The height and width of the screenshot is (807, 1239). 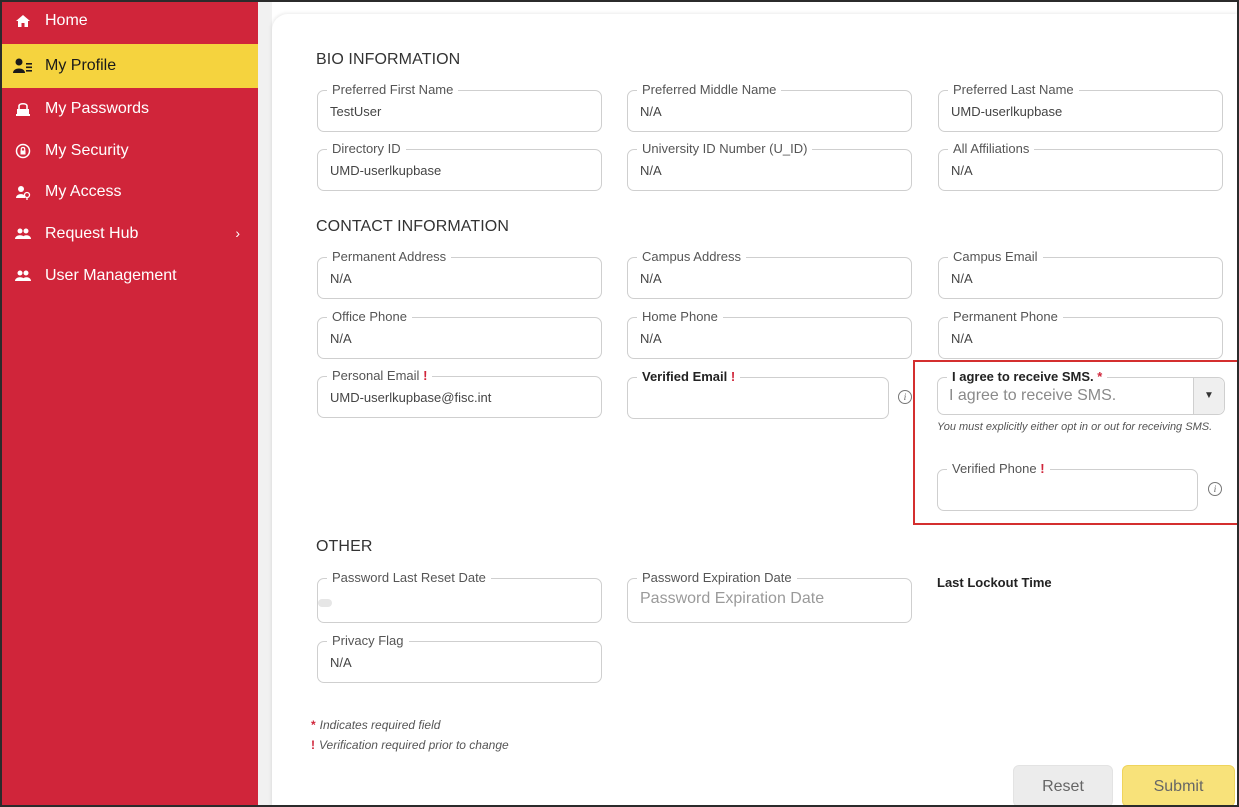 I want to click on field-label: Preferred Last Name, so click(x=1013, y=90).